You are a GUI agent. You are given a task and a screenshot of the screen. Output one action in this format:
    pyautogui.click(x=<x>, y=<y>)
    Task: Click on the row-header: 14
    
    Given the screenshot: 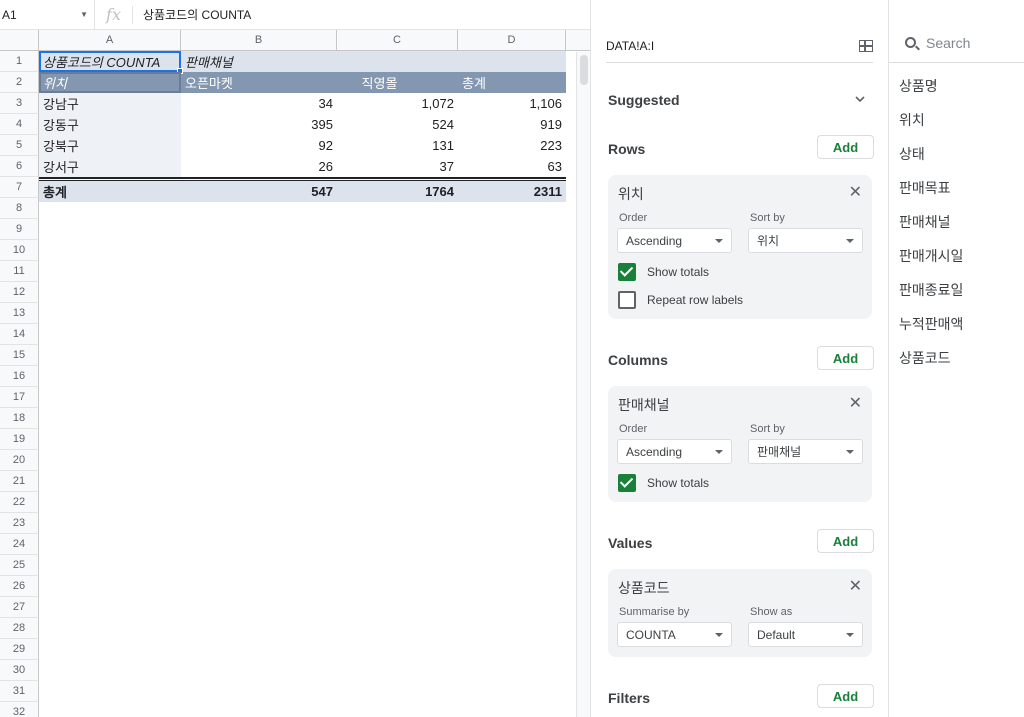 What is the action you would take?
    pyautogui.click(x=19, y=334)
    